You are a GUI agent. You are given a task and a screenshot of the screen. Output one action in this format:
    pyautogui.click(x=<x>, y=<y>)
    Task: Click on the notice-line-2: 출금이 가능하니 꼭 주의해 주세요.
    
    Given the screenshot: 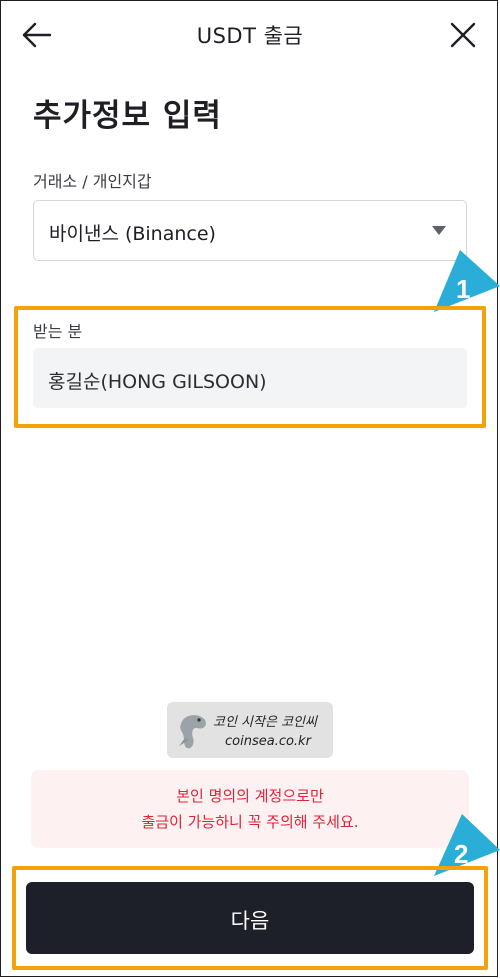 What is the action you would take?
    pyautogui.click(x=250, y=822)
    